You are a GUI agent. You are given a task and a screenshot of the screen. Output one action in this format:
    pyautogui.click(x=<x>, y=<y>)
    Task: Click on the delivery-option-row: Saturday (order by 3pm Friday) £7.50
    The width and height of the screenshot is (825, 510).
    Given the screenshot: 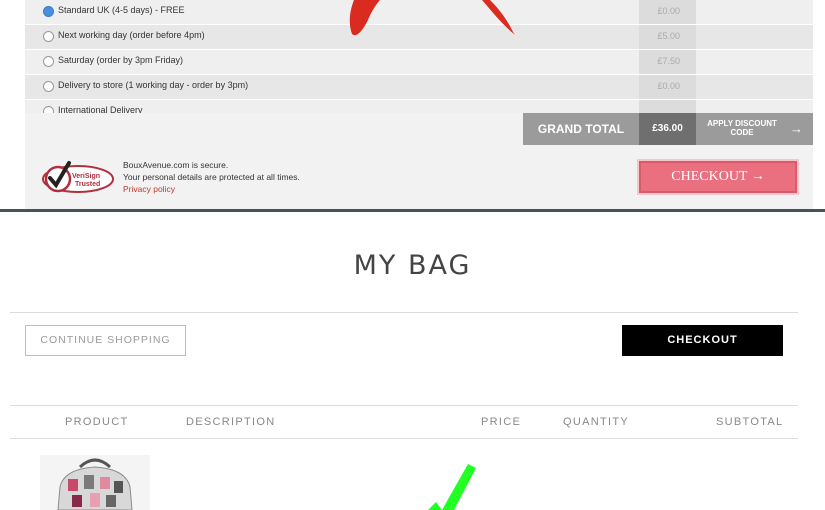 What is the action you would take?
    pyautogui.click(x=419, y=62)
    